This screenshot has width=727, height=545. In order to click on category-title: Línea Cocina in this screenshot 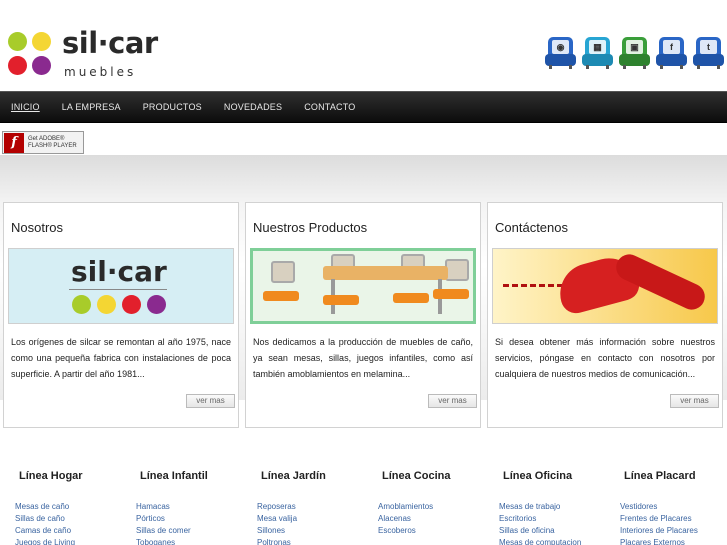, I will do `click(416, 476)`.